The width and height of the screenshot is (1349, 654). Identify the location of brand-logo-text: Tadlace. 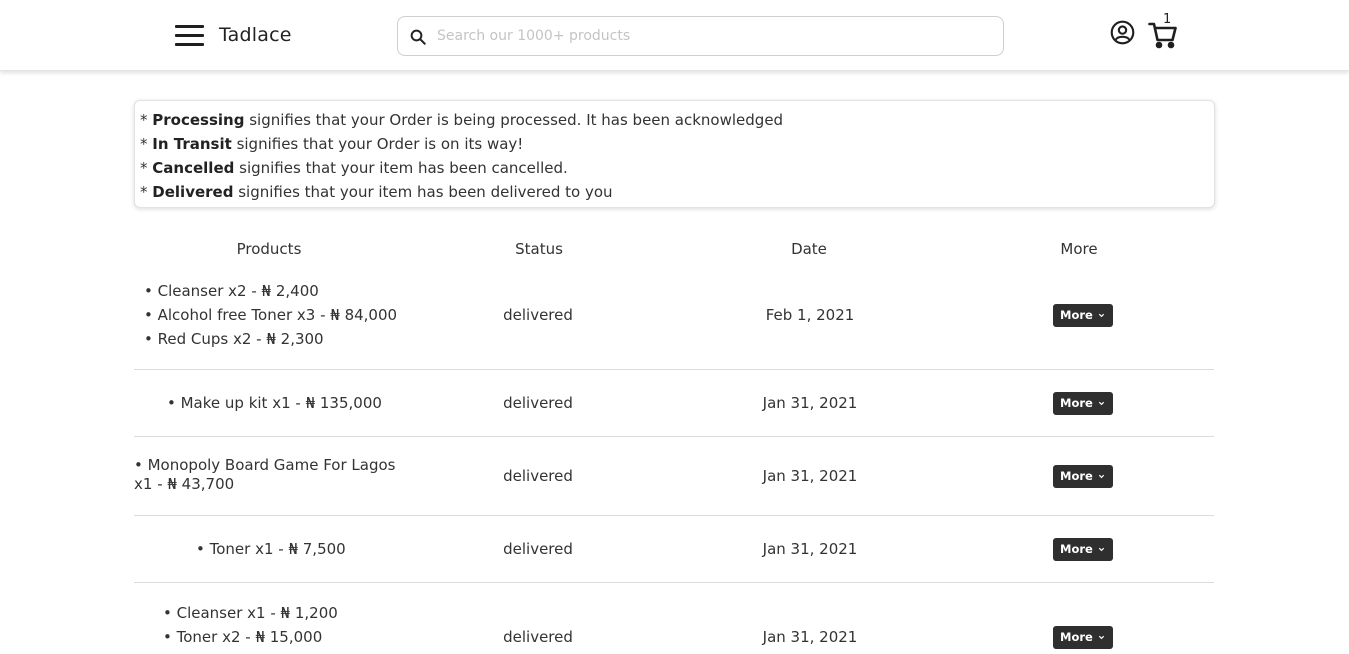
(255, 35).